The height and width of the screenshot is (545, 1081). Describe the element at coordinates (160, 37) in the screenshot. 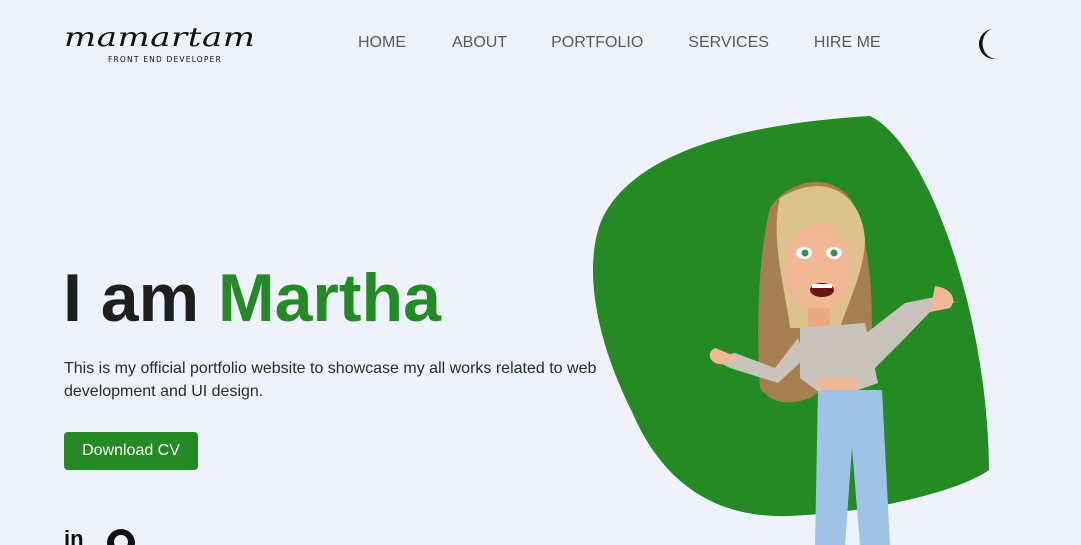

I see `logo-wordmark: mamartam` at that location.